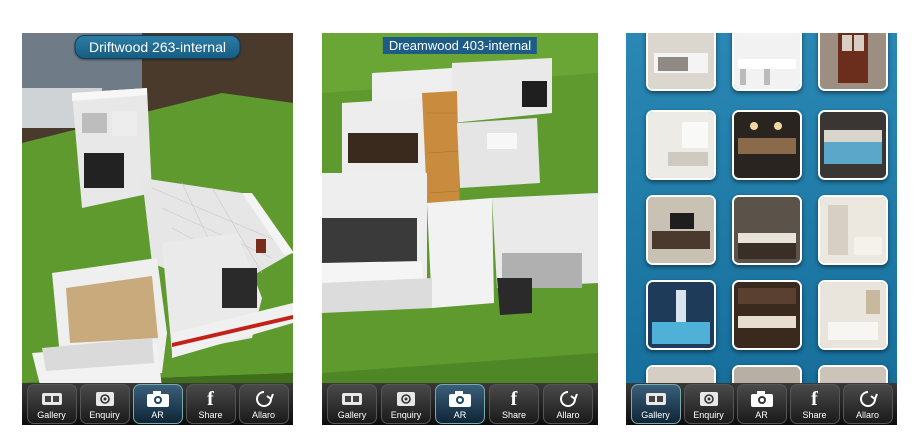 This screenshot has height=443, width=919. What do you see at coordinates (157, 47) in the screenshot?
I see `model-title: Driftwood 263-internal` at bounding box center [157, 47].